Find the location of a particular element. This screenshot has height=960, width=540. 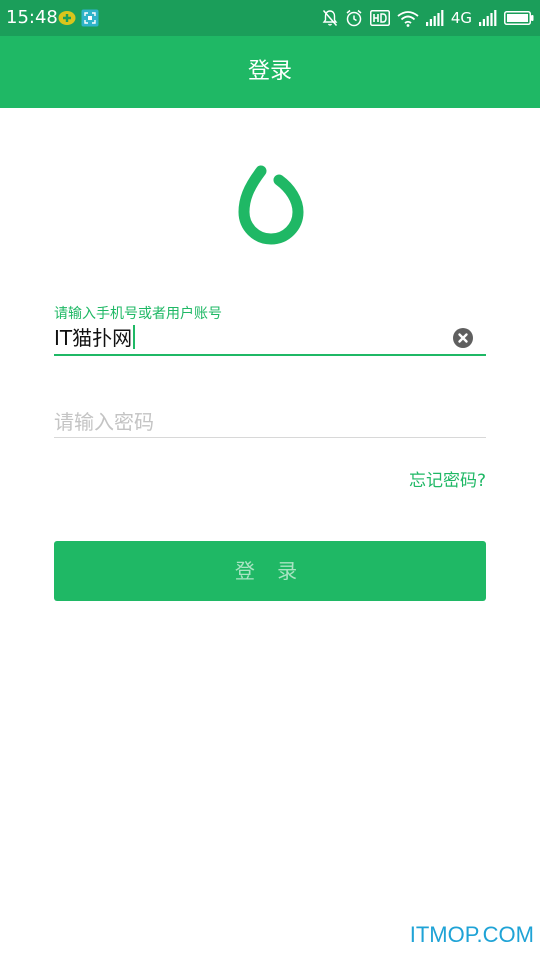

status-time: 15:48 is located at coordinates (32, 17).